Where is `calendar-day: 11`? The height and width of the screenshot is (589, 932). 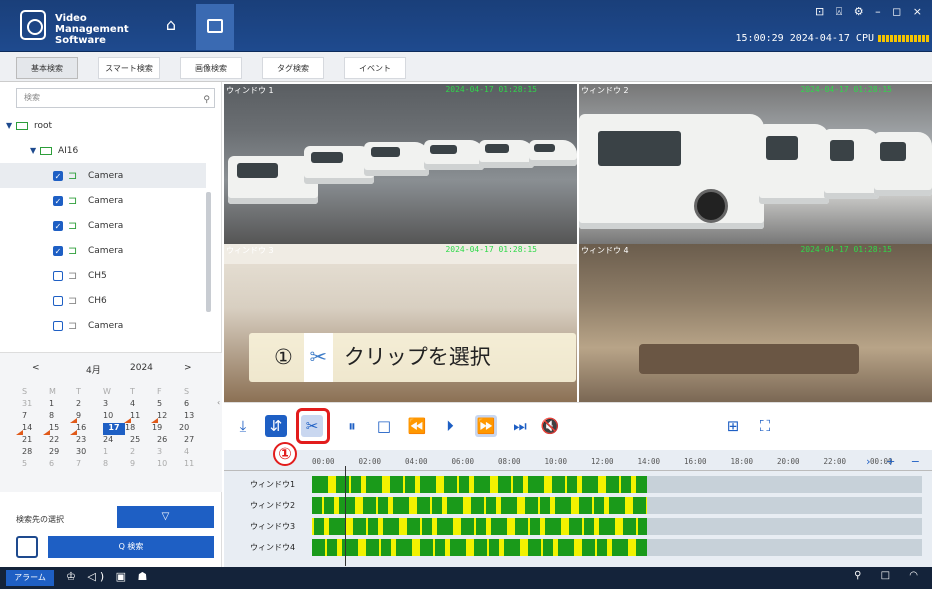 calendar-day: 11 is located at coordinates (197, 465).